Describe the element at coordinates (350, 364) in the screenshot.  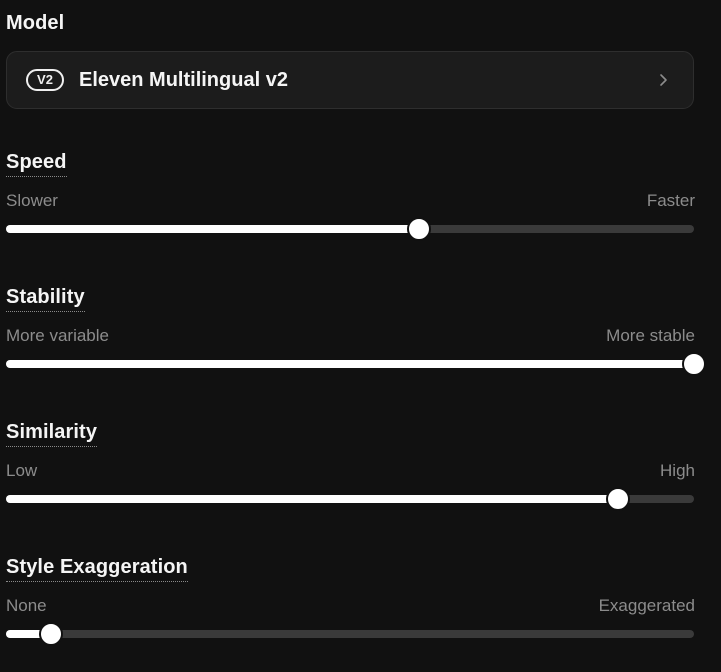
I see `stability-slider-fill` at that location.